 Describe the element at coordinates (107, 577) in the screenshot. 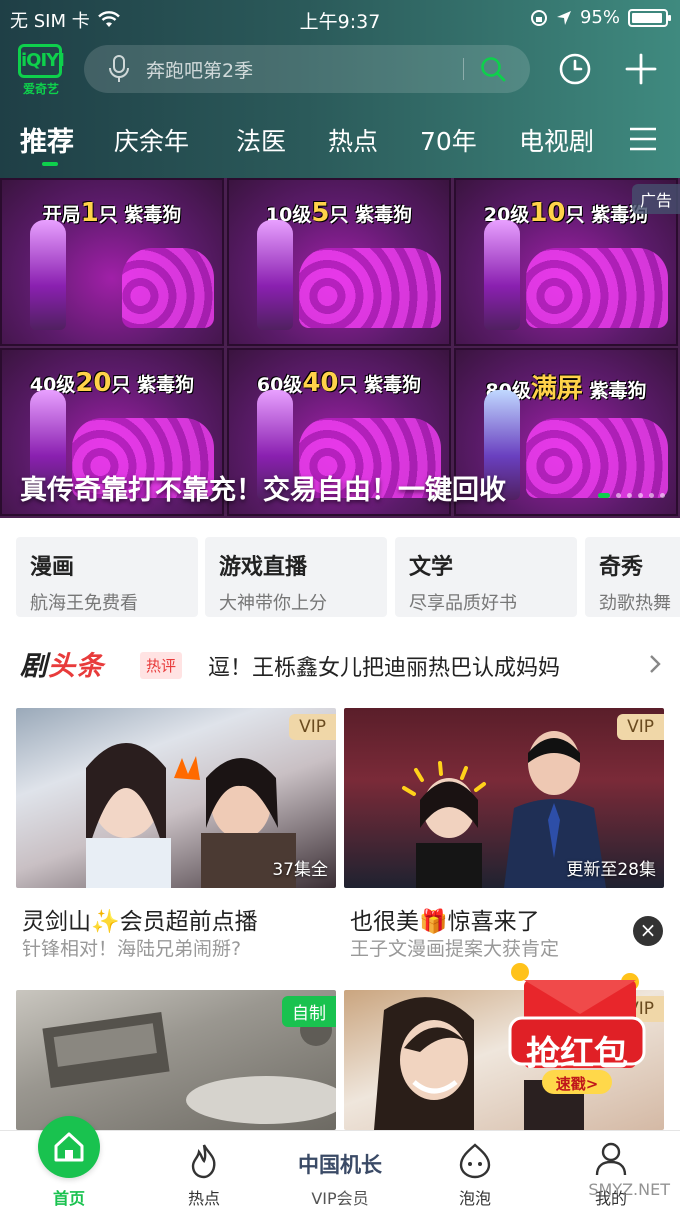

I see `category-card-comics: 漫画 航海王免费看` at that location.